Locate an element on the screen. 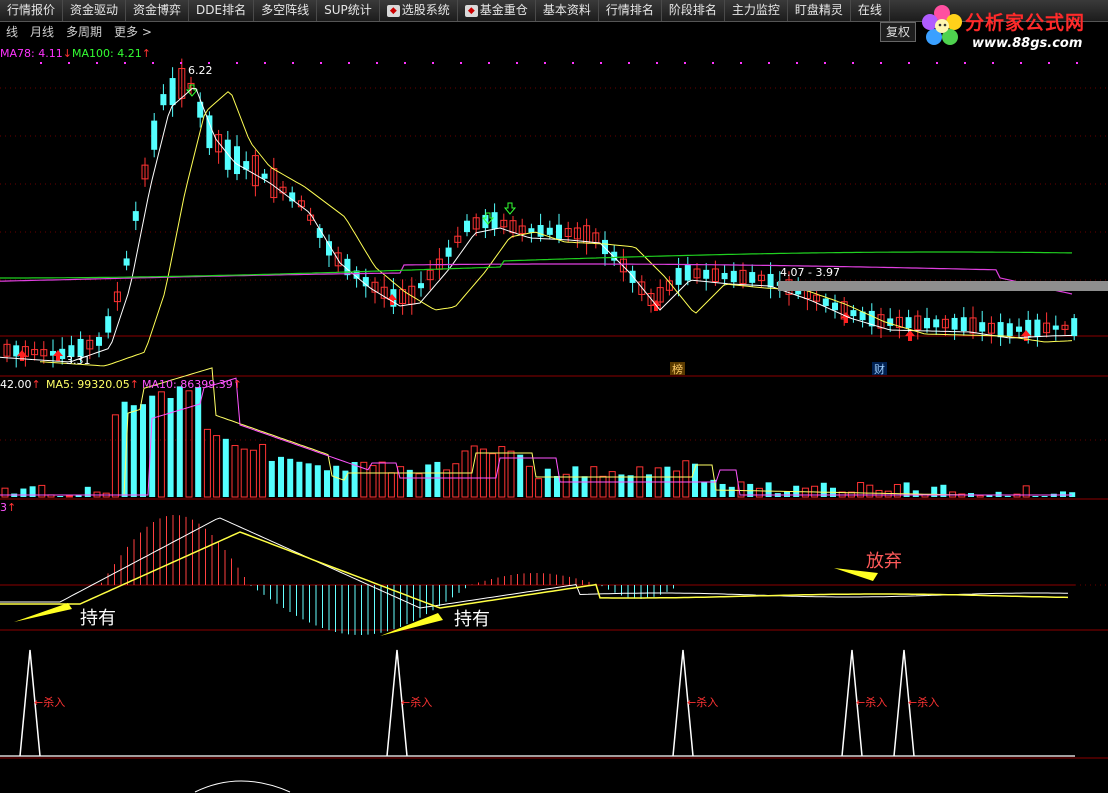 The image size is (1108, 793). menu-item-6: ◆ 选股系统 is located at coordinates (419, 10).